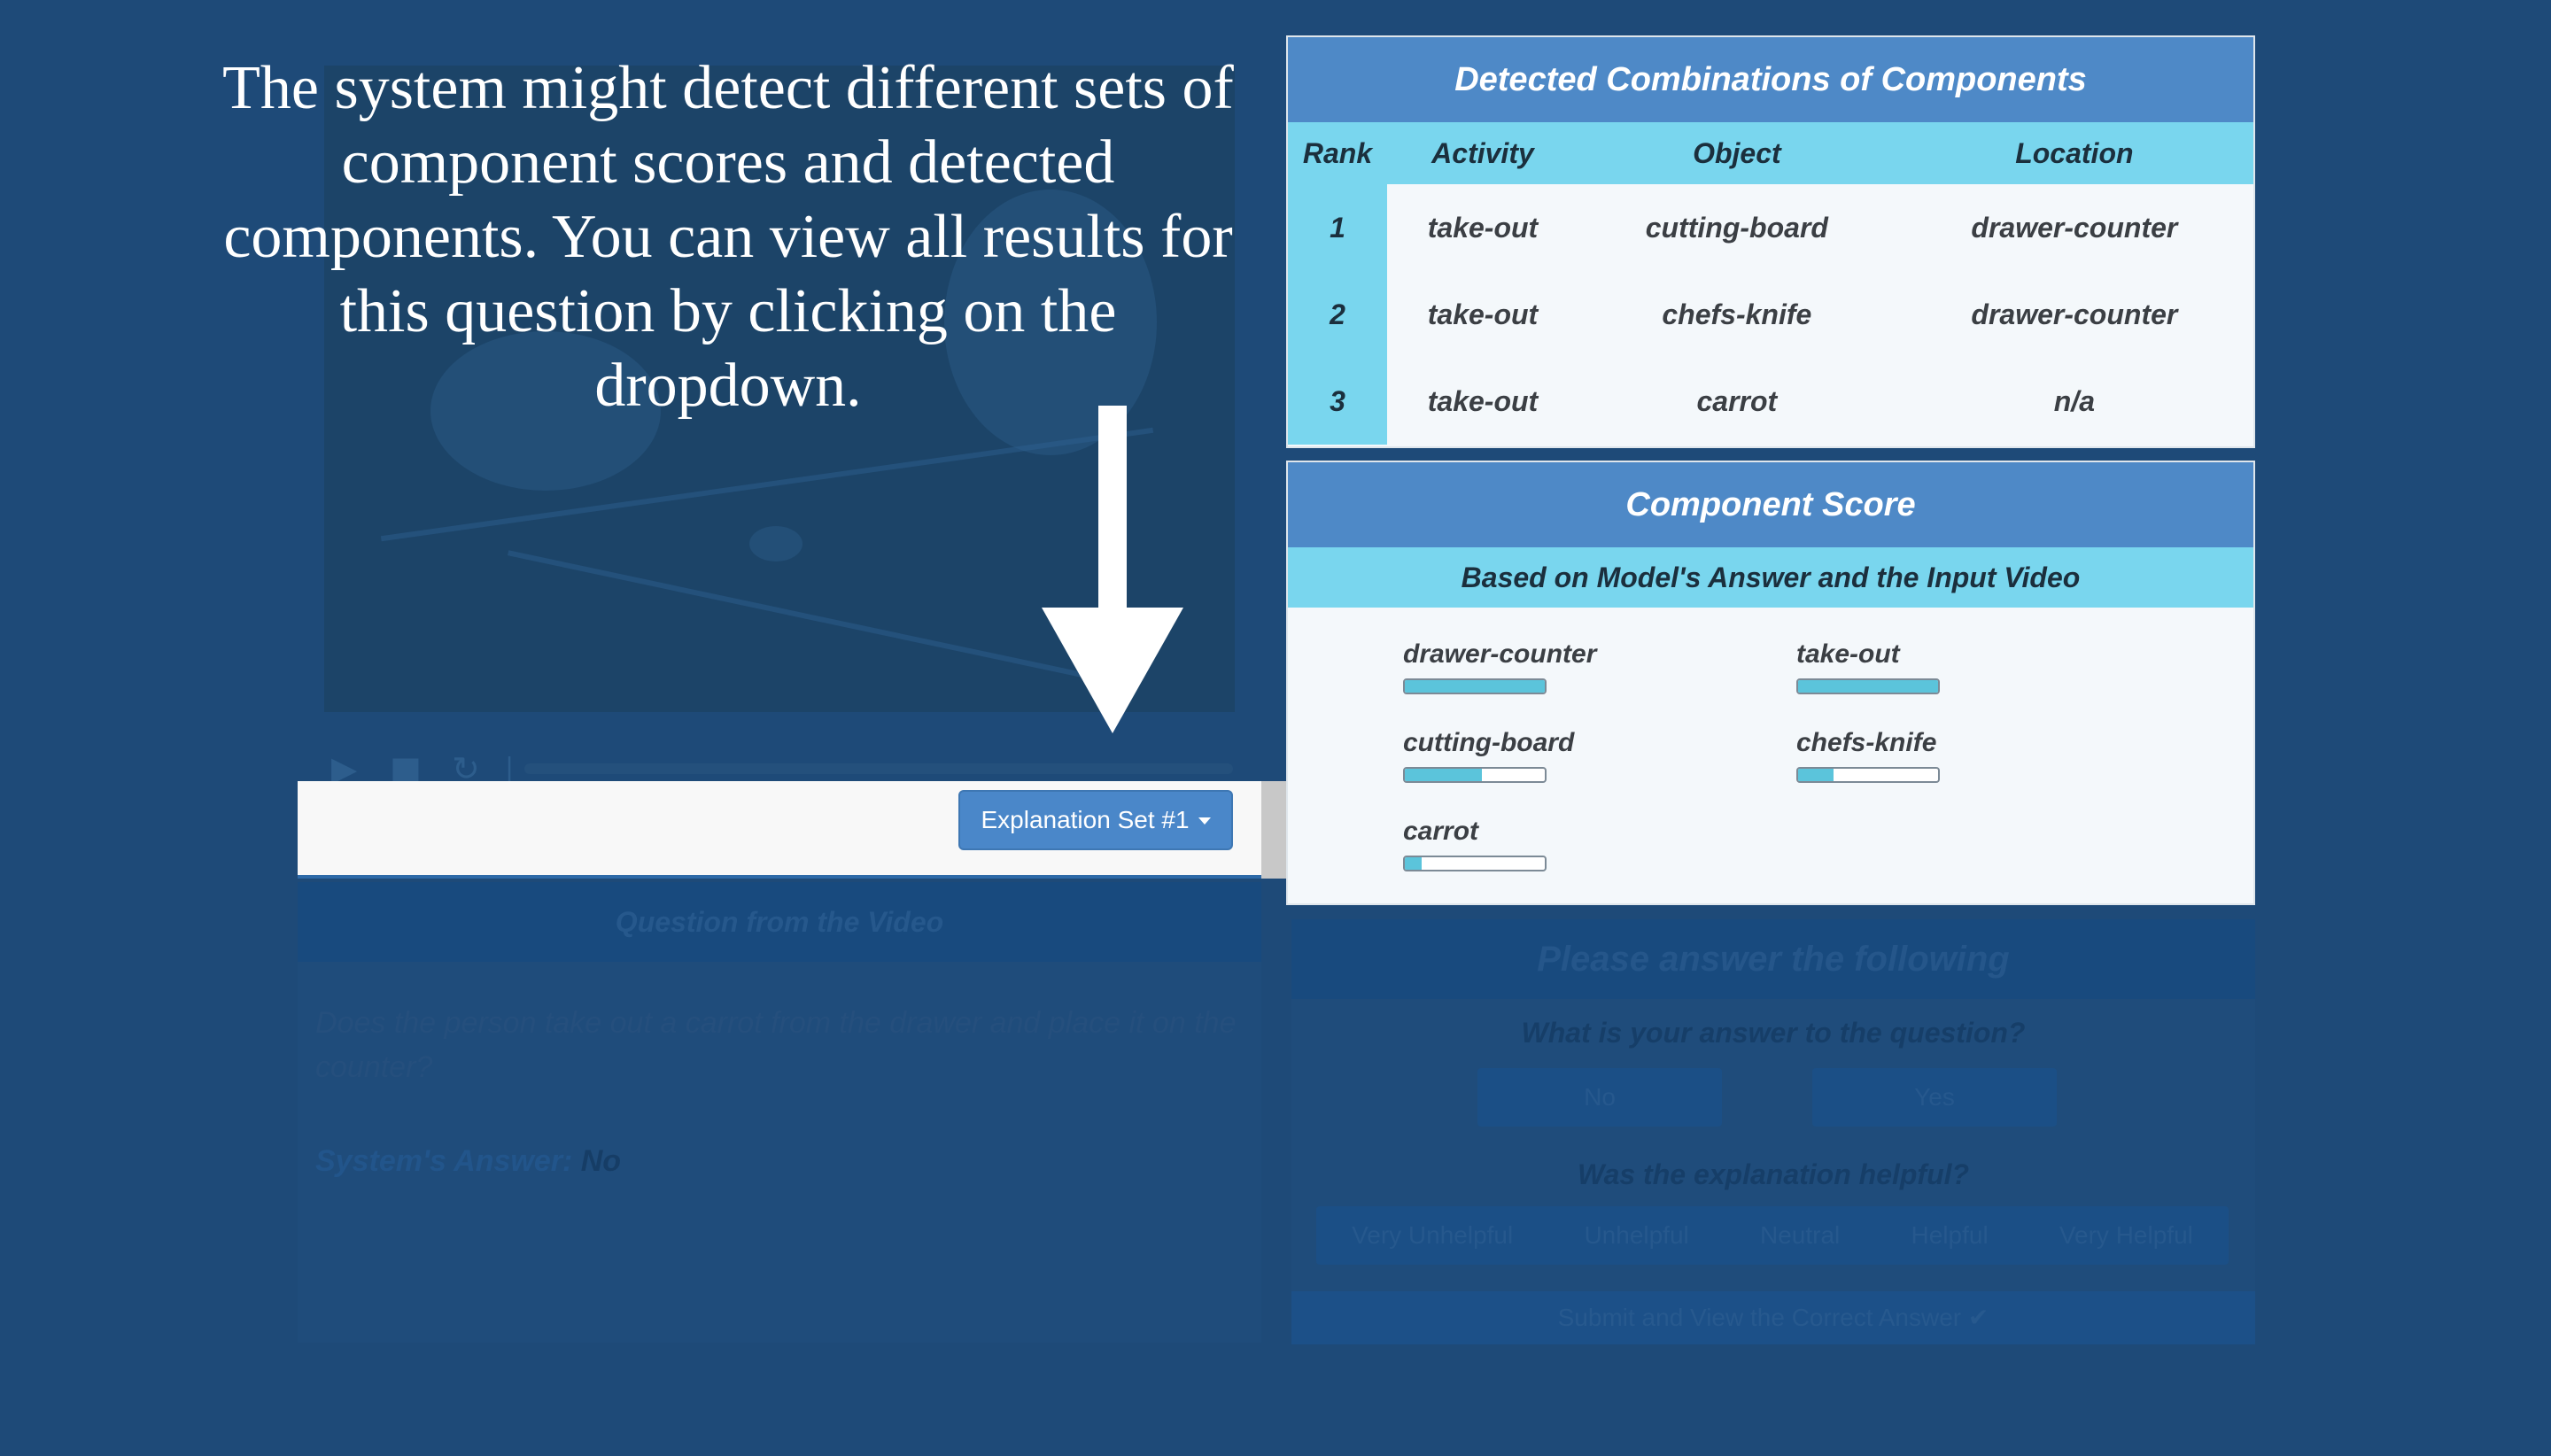 The height and width of the screenshot is (1456, 2551). Describe the element at coordinates (2126, 1235) in the screenshot. I see `rating-very-helpful: Very Helpful` at that location.